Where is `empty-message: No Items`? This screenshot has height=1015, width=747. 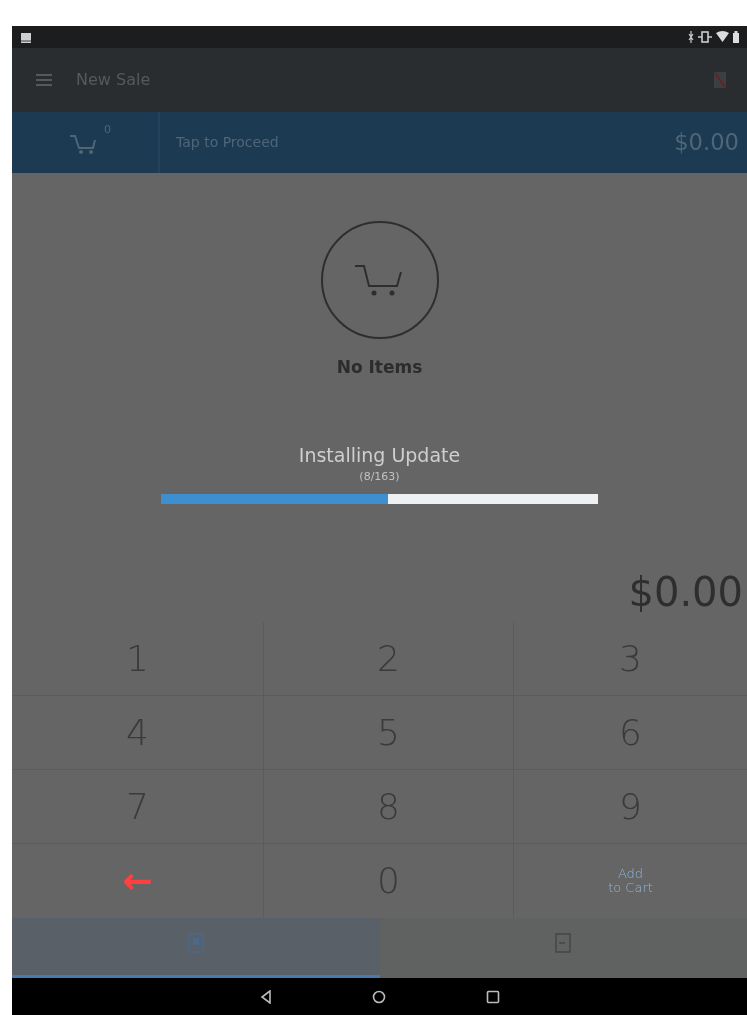
empty-message: No Items is located at coordinates (379, 367).